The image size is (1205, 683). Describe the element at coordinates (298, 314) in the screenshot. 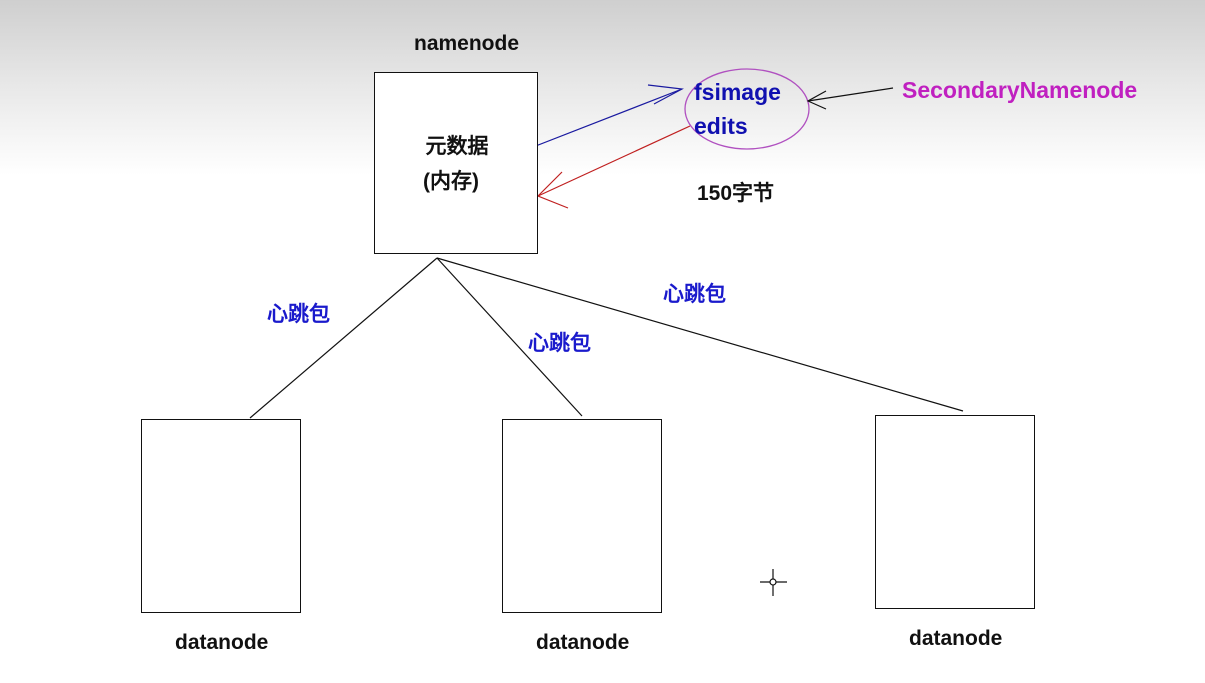

I see `heartbeat-label-left: 心跳包` at that location.